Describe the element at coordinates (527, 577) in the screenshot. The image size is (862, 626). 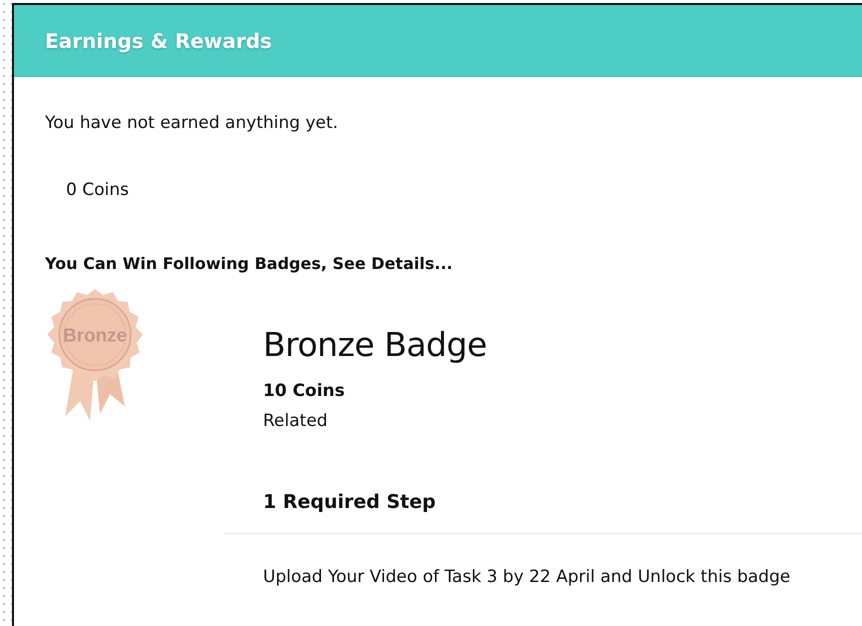
I see `step-text: Upload Your Video of Task 3 by 22 April and Unlock this badge` at that location.